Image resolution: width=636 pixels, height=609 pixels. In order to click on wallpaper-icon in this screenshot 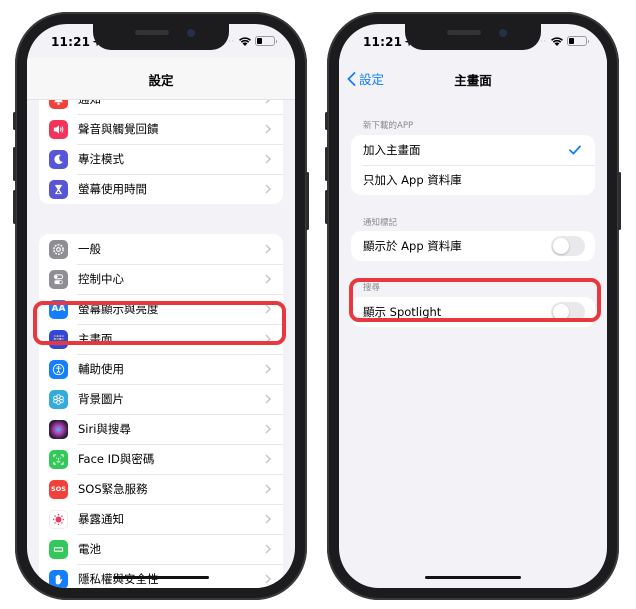, I will do `click(58, 399)`.